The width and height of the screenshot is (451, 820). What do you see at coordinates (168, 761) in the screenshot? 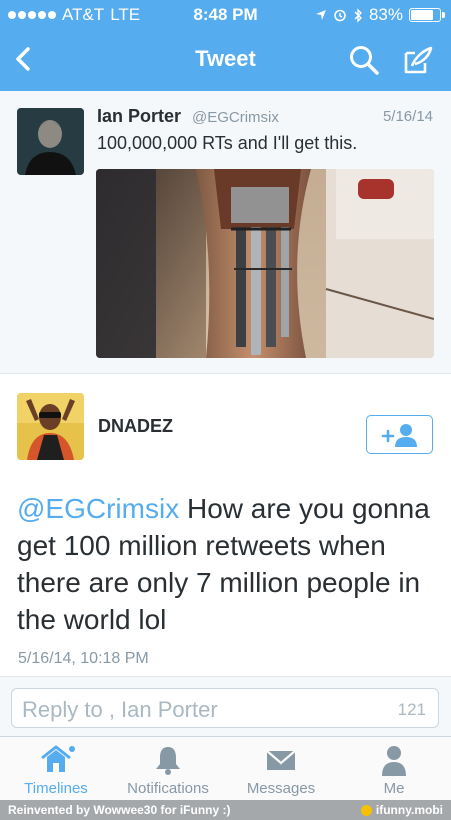
I see `bell-icon` at bounding box center [168, 761].